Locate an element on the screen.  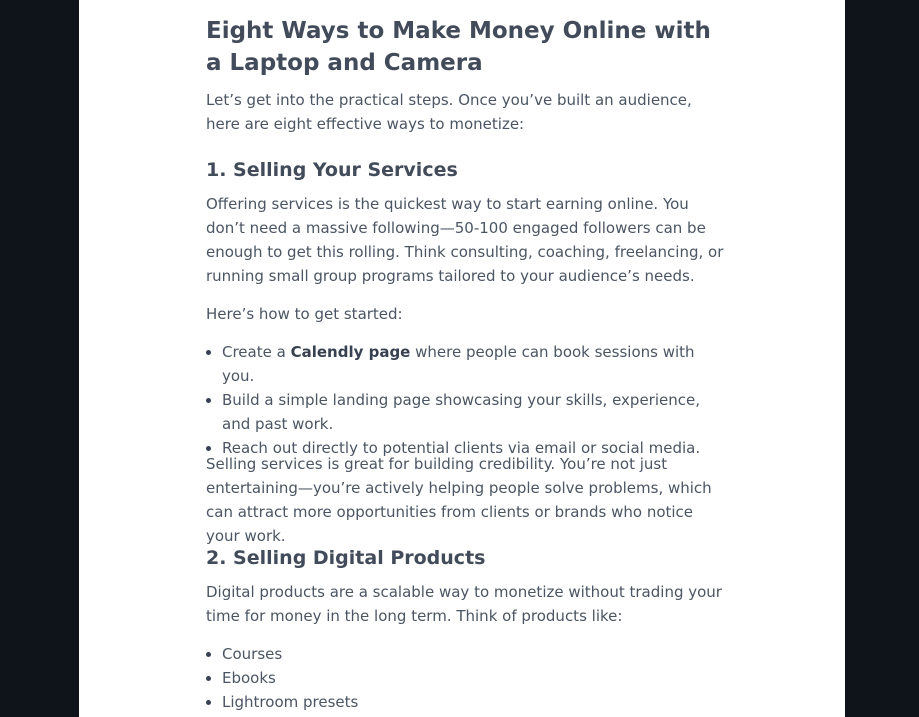
calendly-page-emphasis: Calendly page is located at coordinates (350, 352).